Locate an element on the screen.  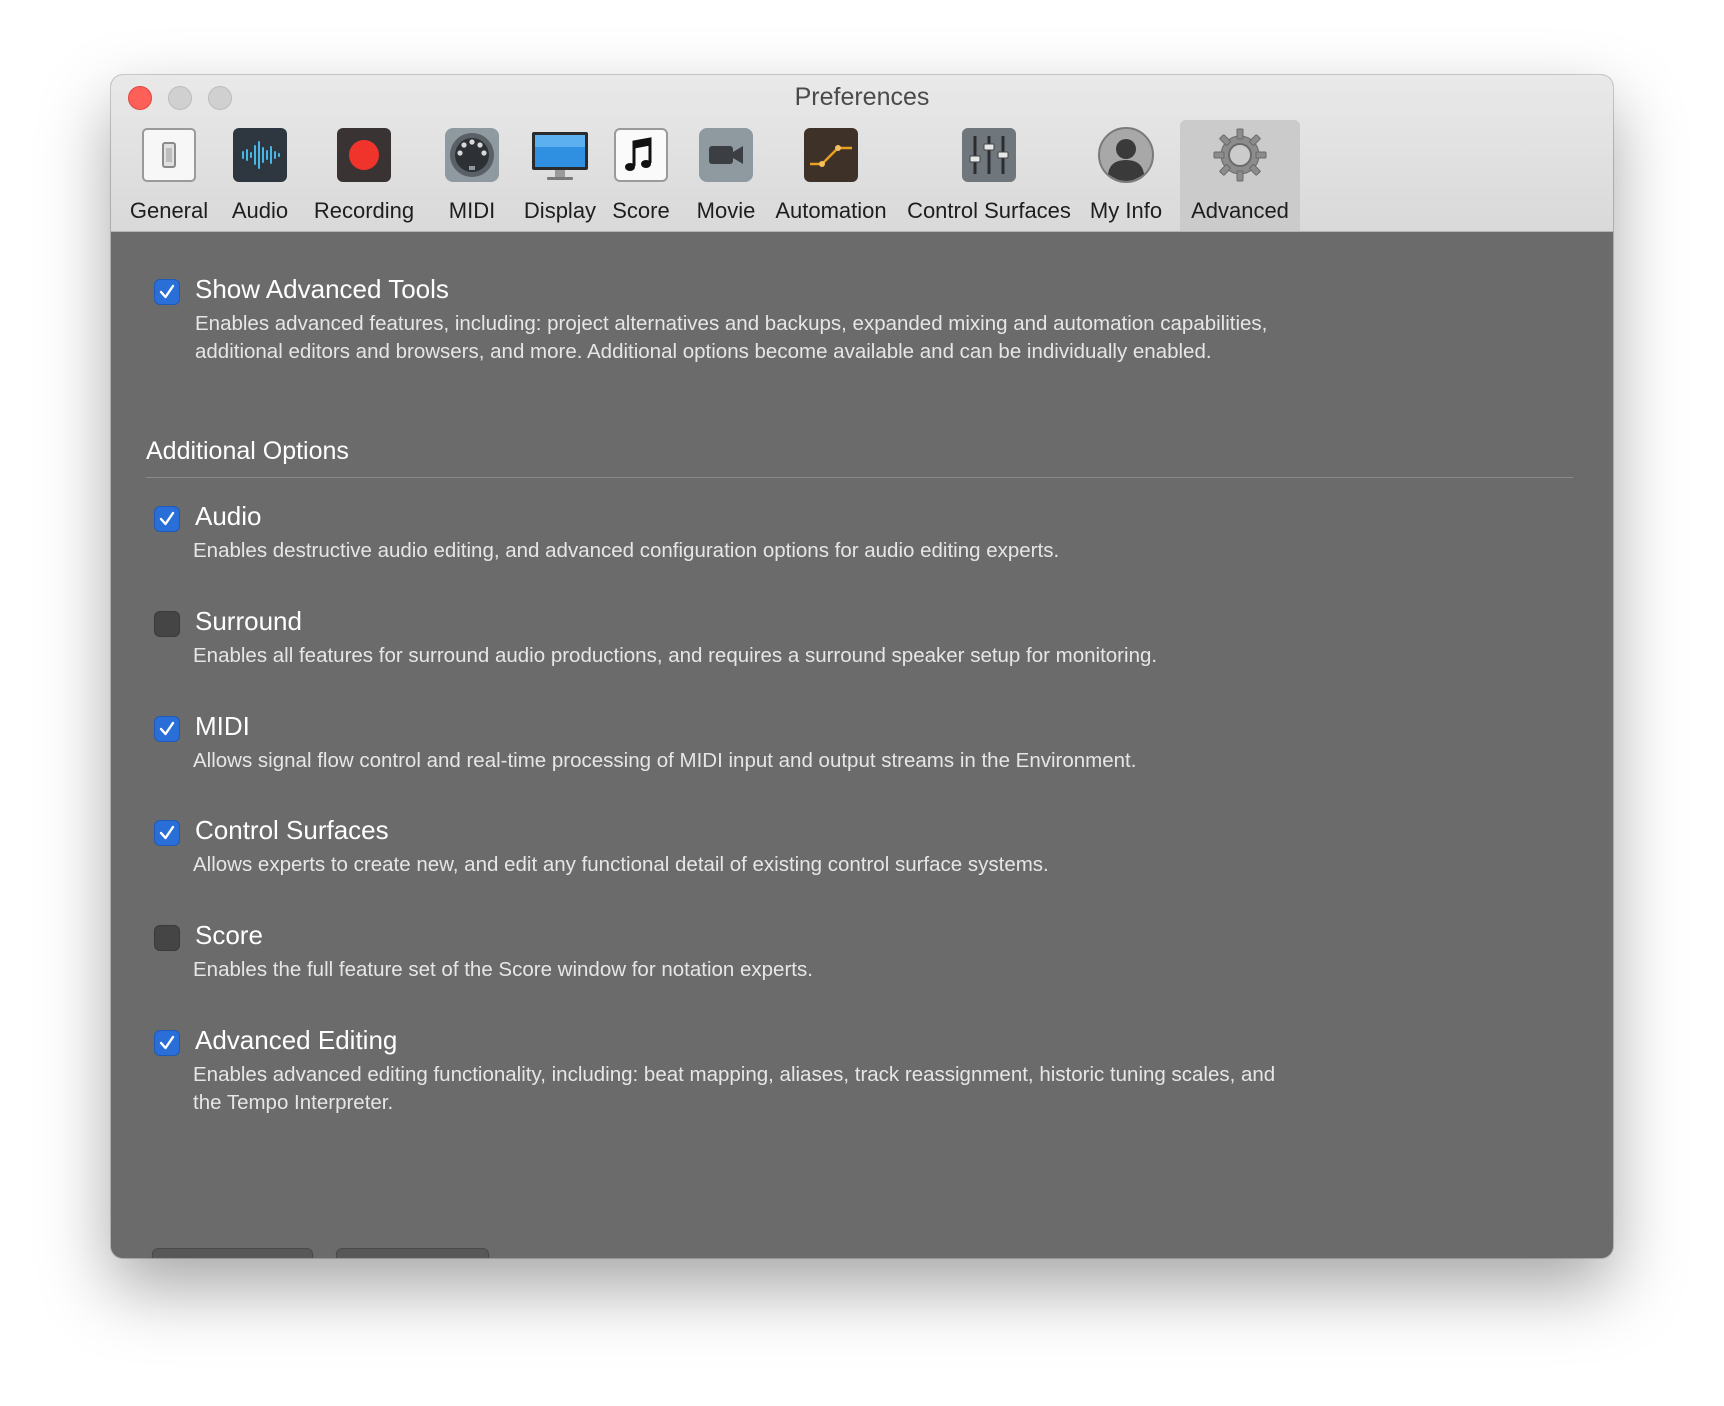
toolbar-label-recording: Recording is located at coordinates (364, 210).